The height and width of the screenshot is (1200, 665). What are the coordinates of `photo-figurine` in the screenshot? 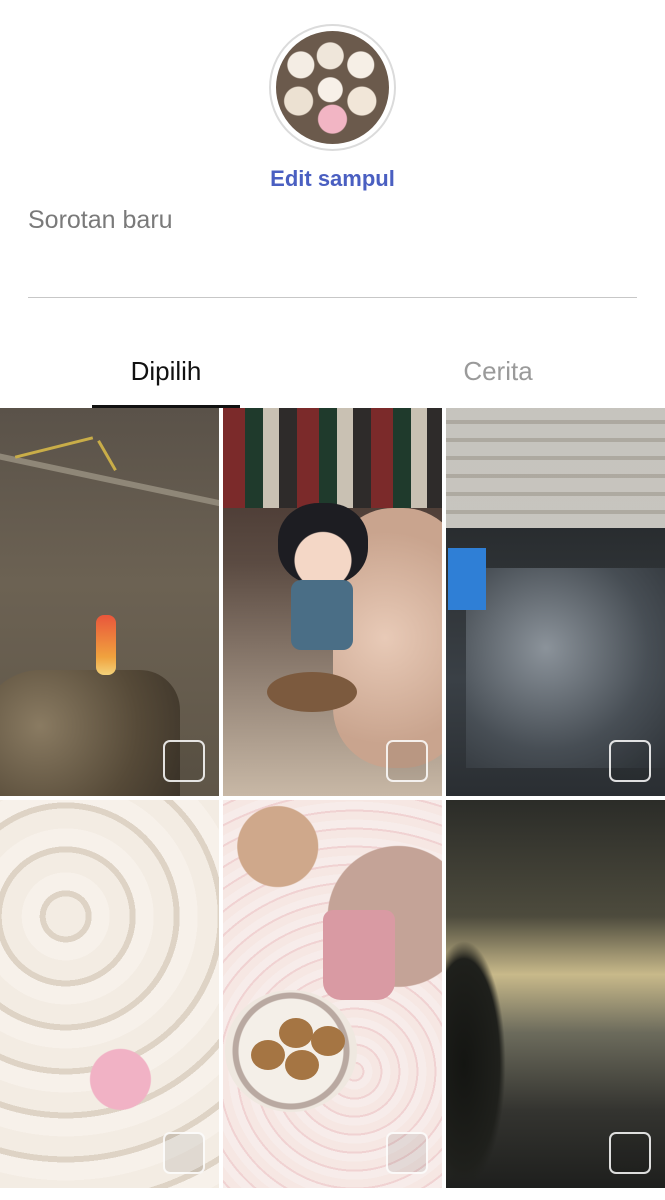 It's located at (332, 602).